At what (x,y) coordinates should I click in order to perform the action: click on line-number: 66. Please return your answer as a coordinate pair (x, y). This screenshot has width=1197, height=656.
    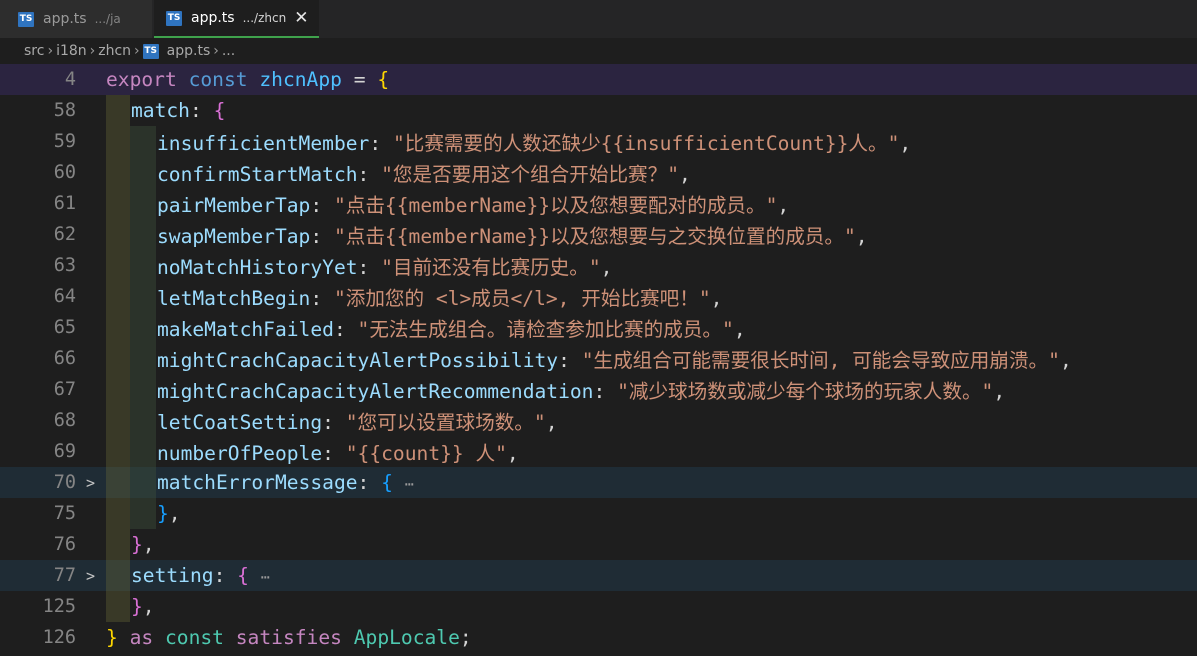
    Looking at the image, I should click on (64, 358).